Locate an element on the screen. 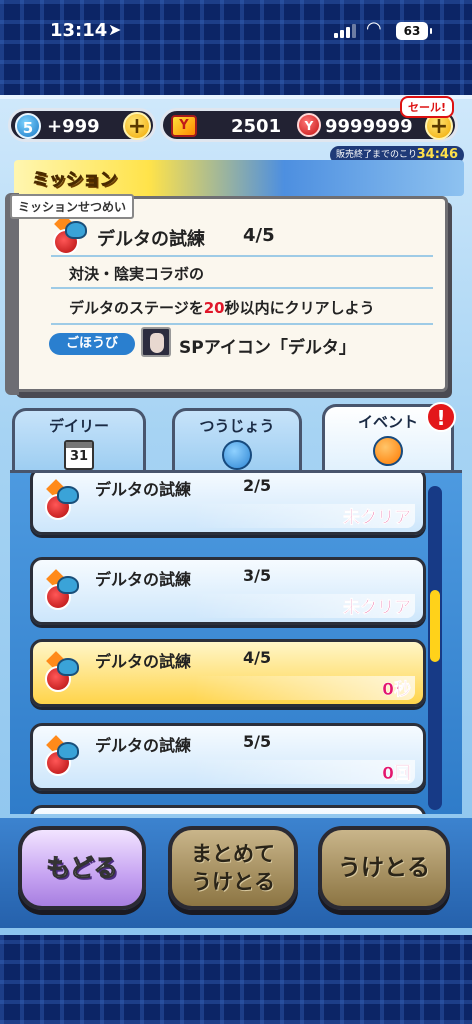 The height and width of the screenshot is (1024, 472). tab-daily: デイリー 31 is located at coordinates (79, 440).